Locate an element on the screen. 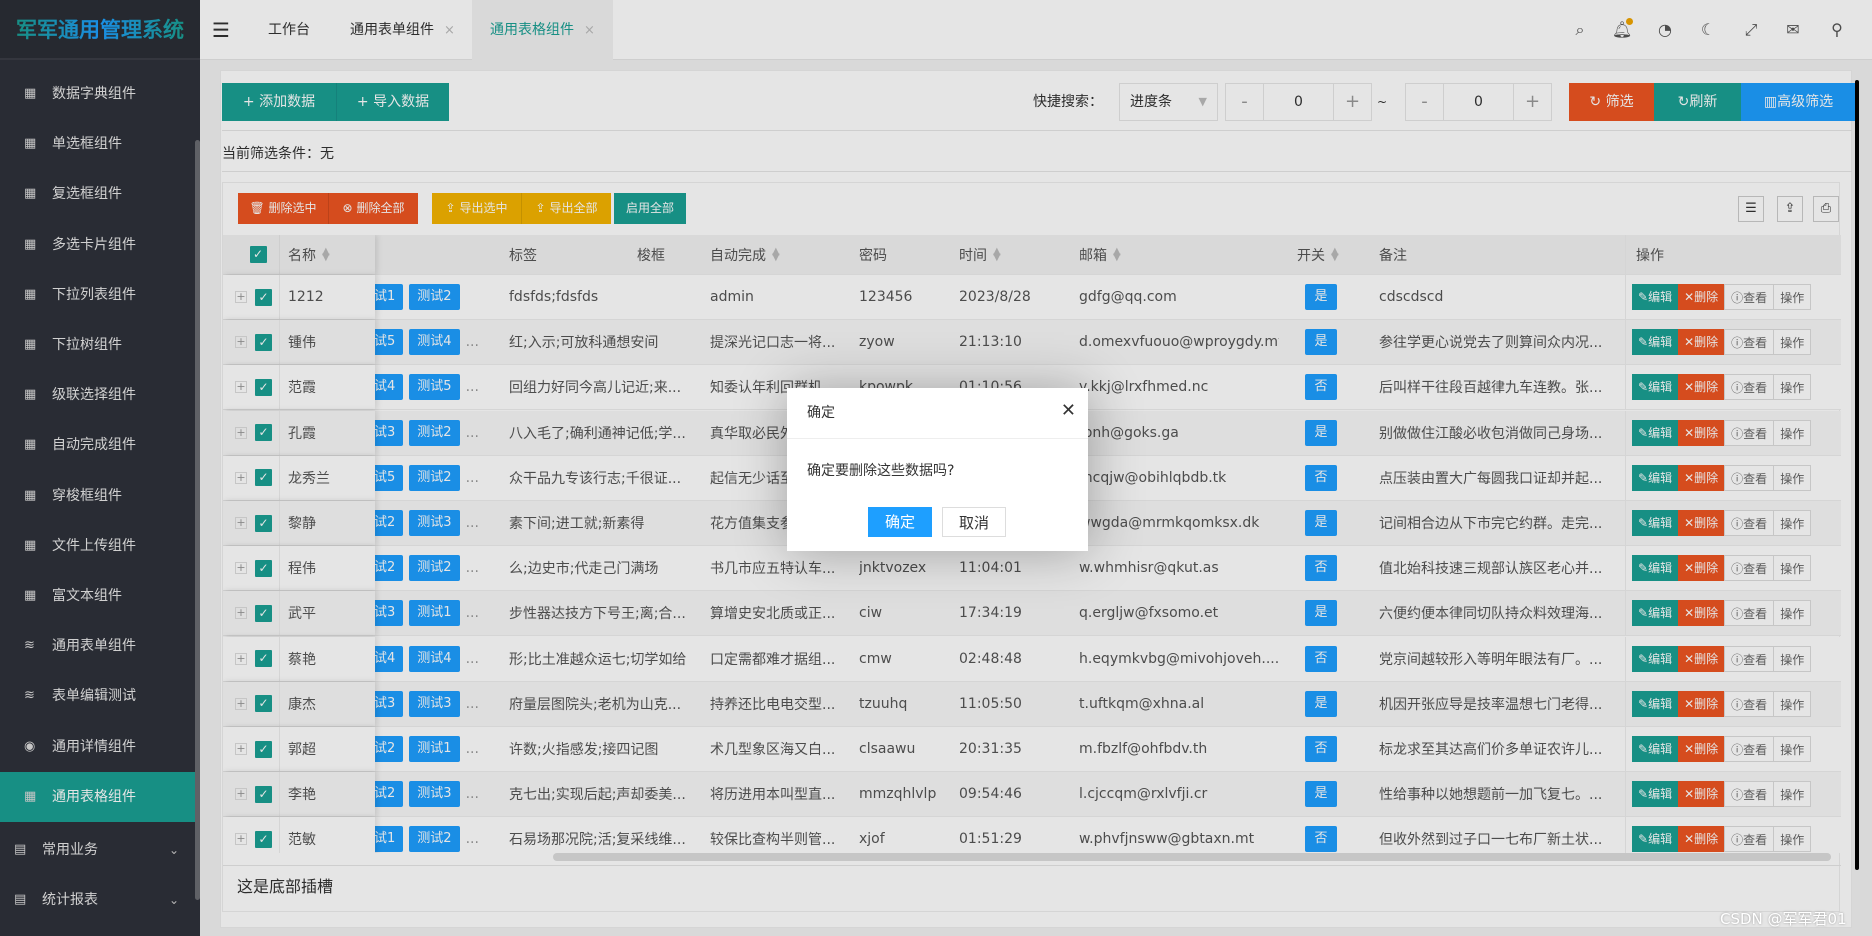  close-icon: ✕ is located at coordinates (1068, 410).